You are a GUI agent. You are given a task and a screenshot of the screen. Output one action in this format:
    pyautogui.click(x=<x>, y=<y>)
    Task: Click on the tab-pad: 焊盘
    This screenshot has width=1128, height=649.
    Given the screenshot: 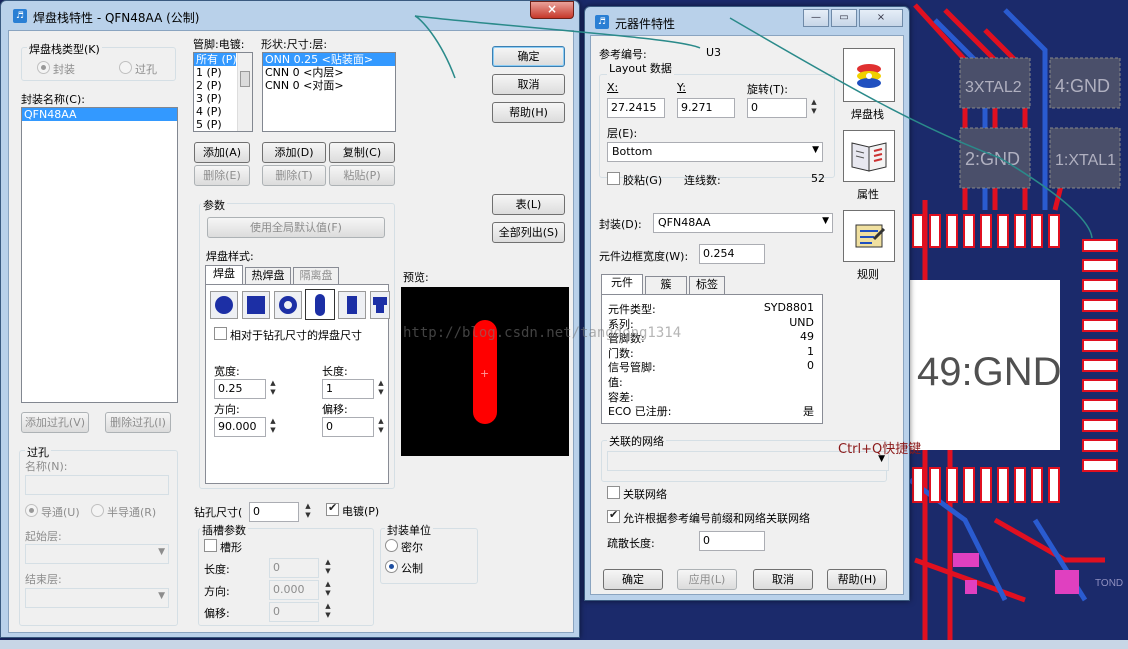 What is the action you would take?
    pyautogui.click(x=224, y=275)
    